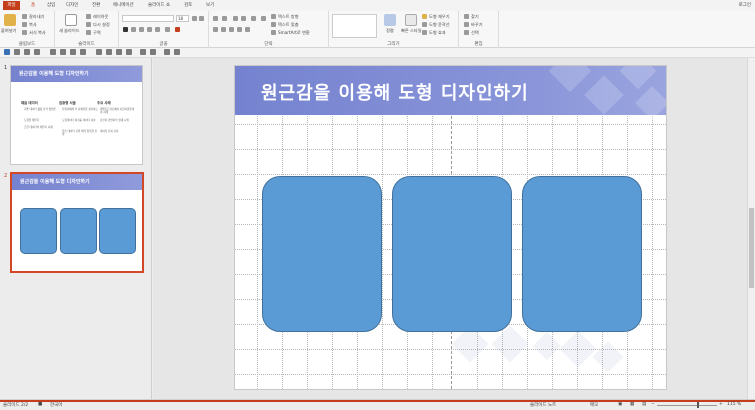 The image size is (755, 410). I want to click on shape-effects-button: 도형 효과, so click(437, 33).